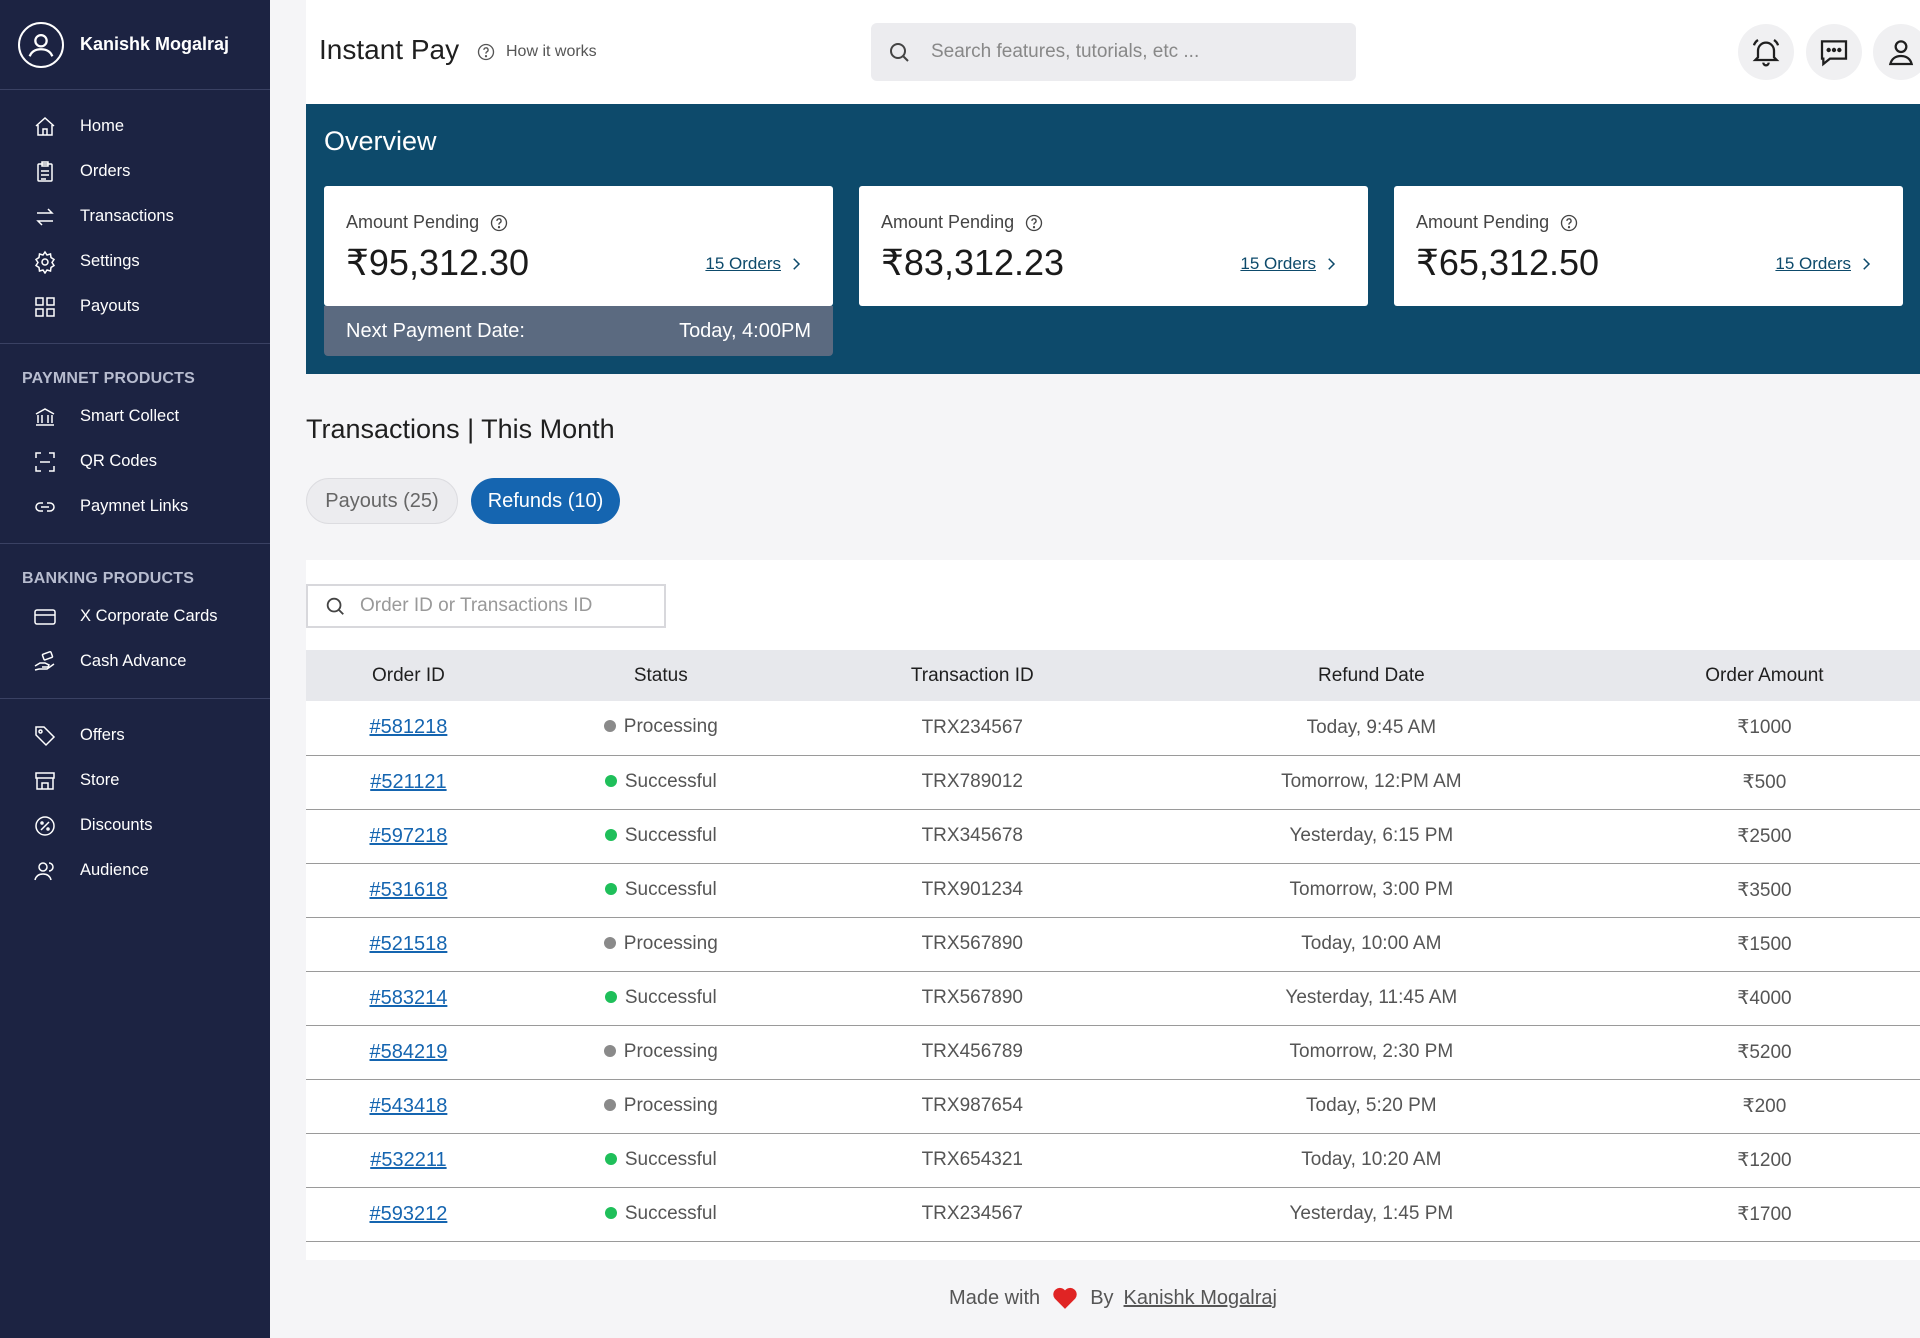 This screenshot has height=1338, width=1920. Describe the element at coordinates (135, 45) in the screenshot. I see `profile-header: Kanishk Mogalraj` at that location.